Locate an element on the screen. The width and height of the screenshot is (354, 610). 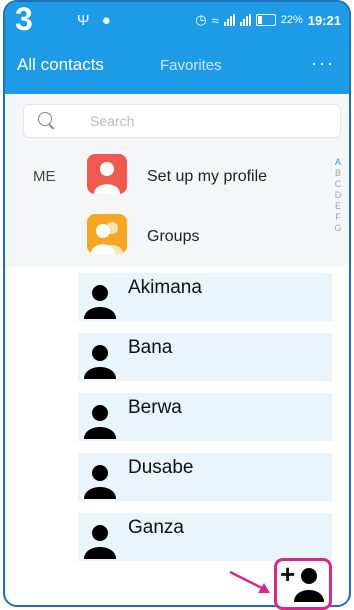
groups-label: Groups is located at coordinates (173, 236).